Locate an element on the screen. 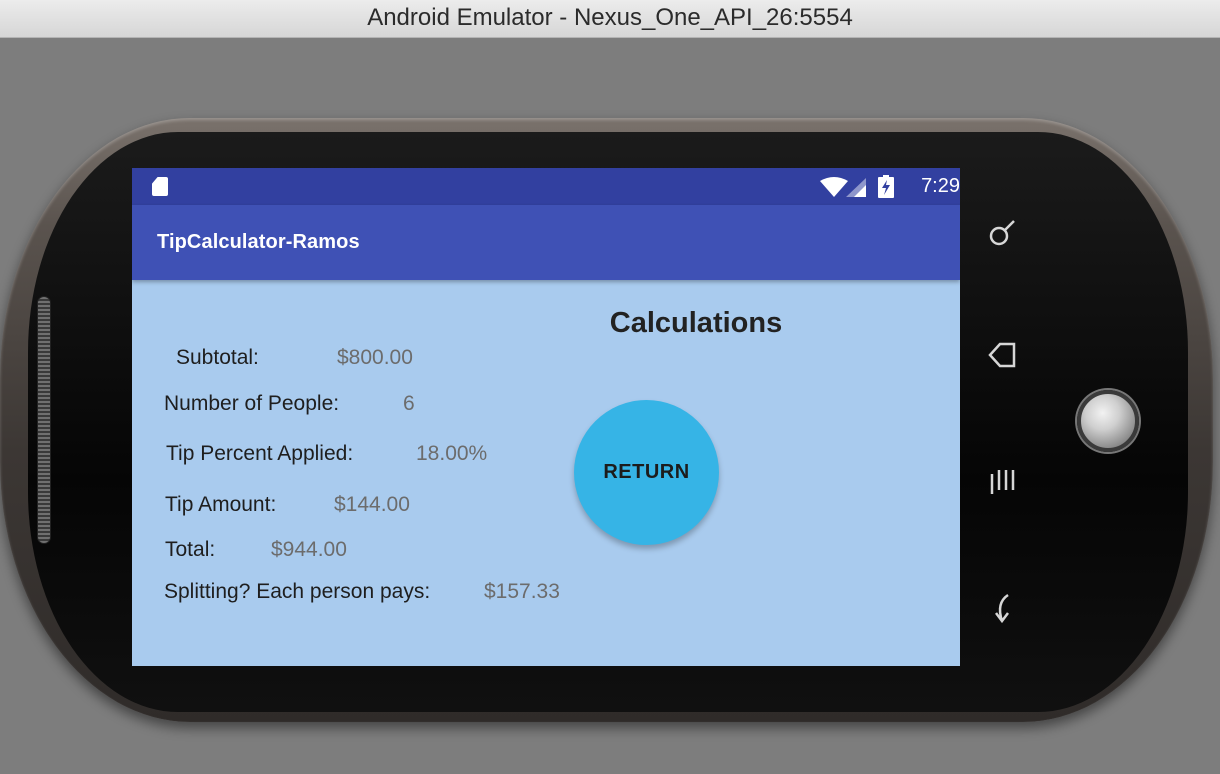 This screenshot has height=774, width=1220. status-clock: 7:29 is located at coordinates (940, 186).